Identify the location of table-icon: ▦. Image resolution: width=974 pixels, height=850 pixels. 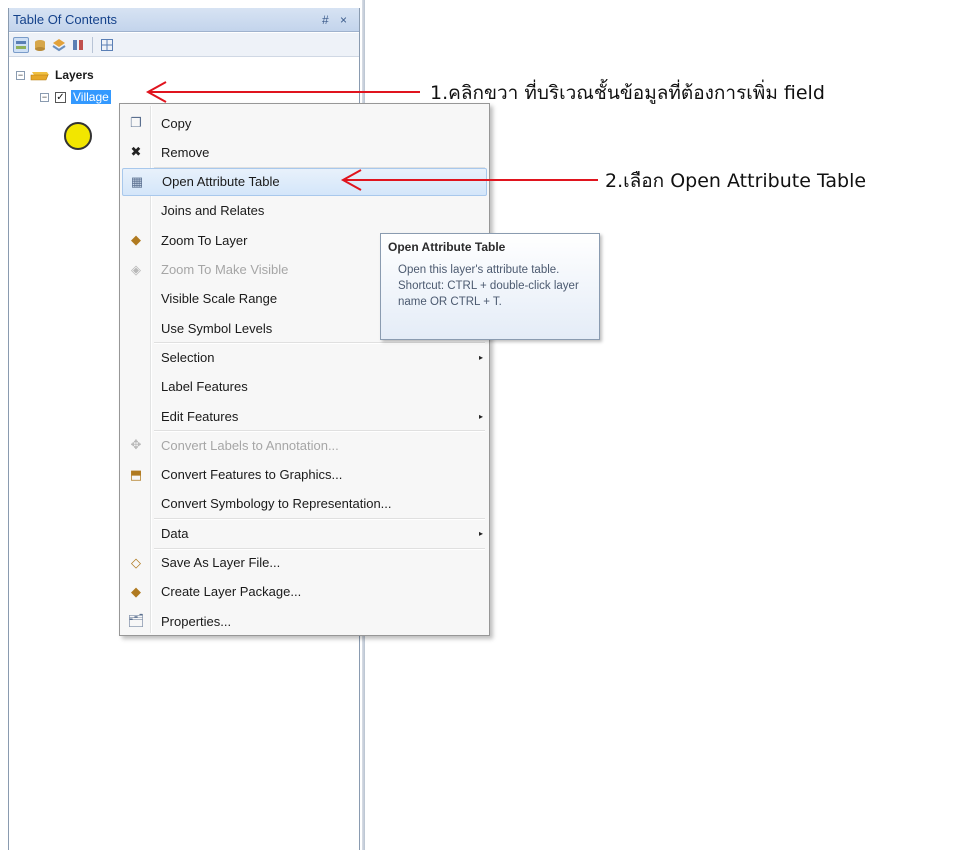
(137, 181).